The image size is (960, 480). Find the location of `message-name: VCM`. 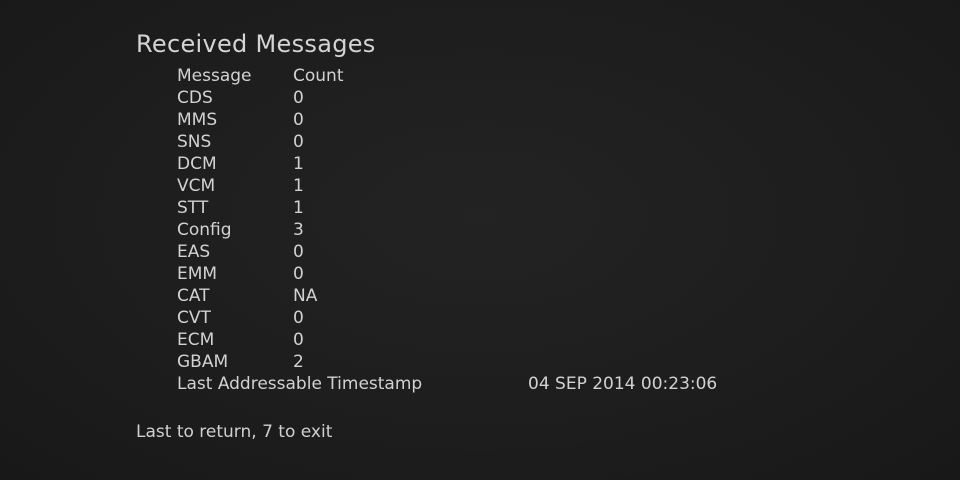

message-name: VCM is located at coordinates (196, 186).